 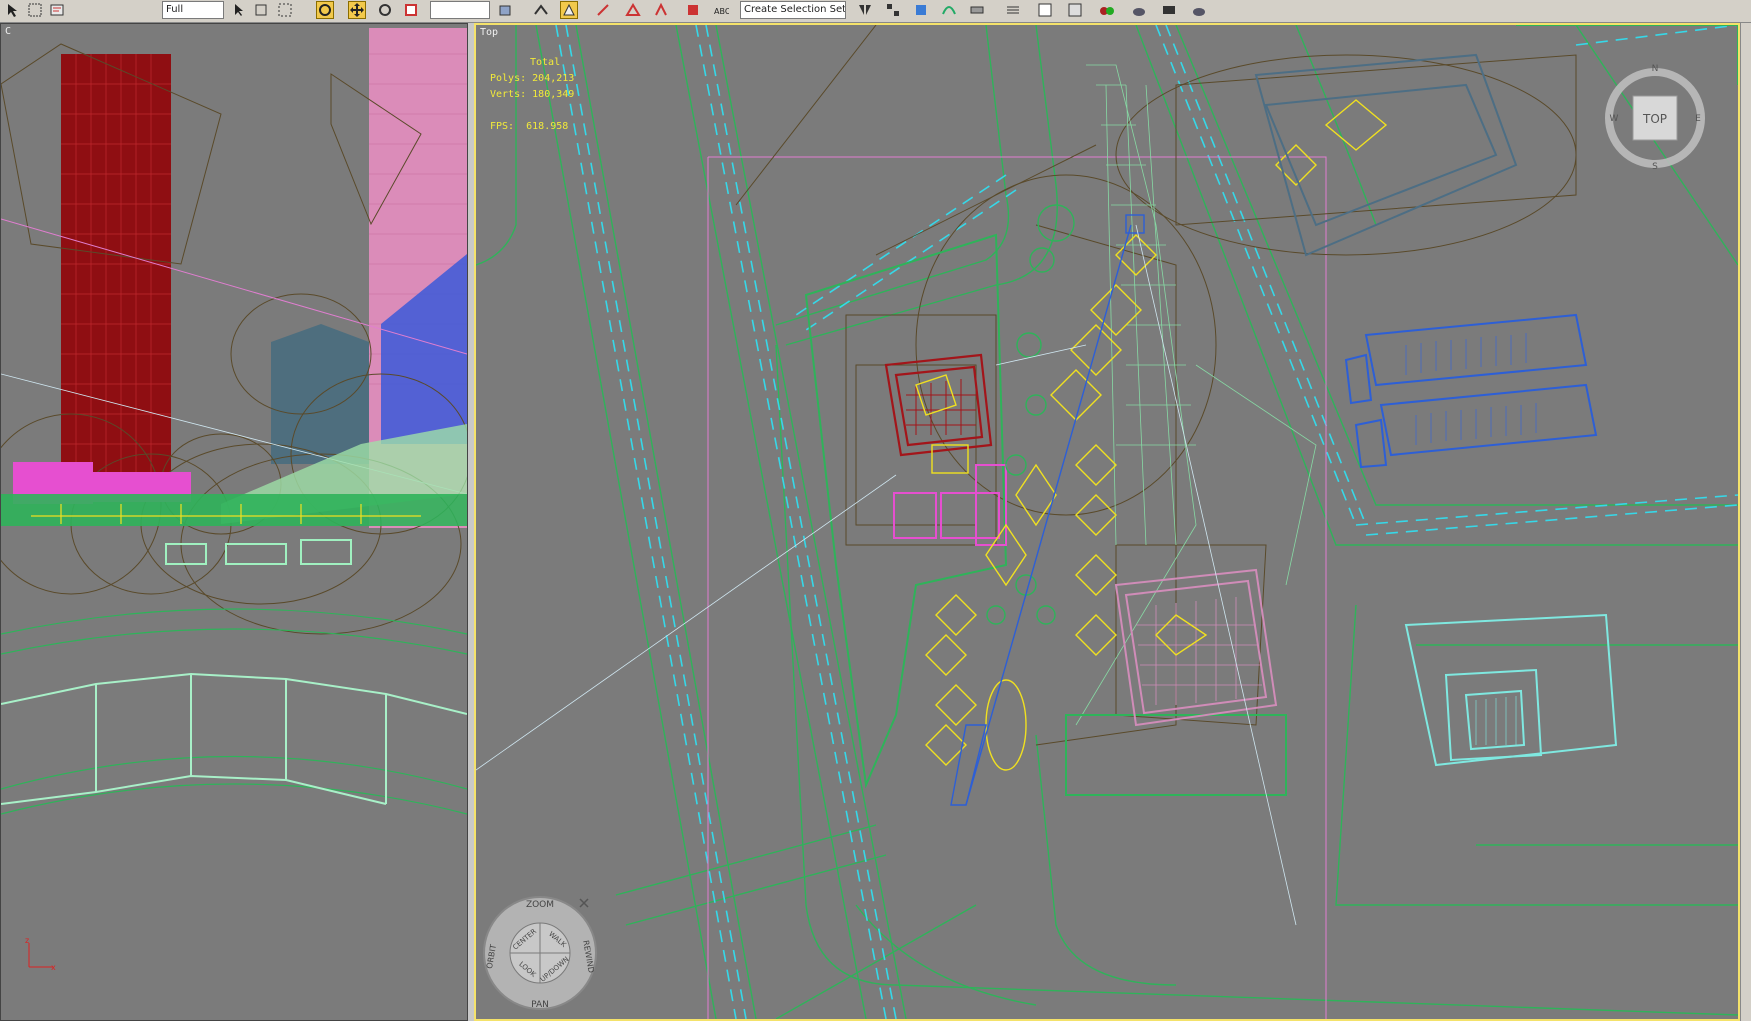 I want to click on align-tool-icon, so click(x=921, y=10).